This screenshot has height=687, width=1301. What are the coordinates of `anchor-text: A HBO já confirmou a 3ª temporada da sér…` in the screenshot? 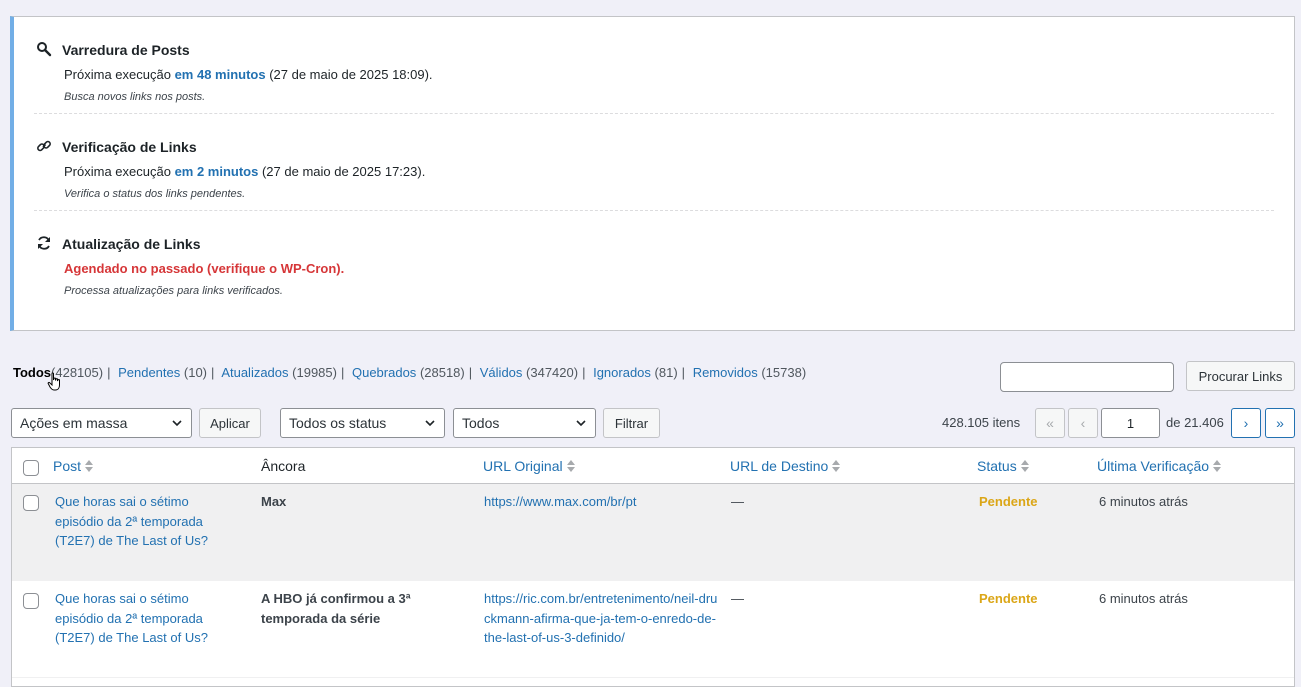 It's located at (336, 608).